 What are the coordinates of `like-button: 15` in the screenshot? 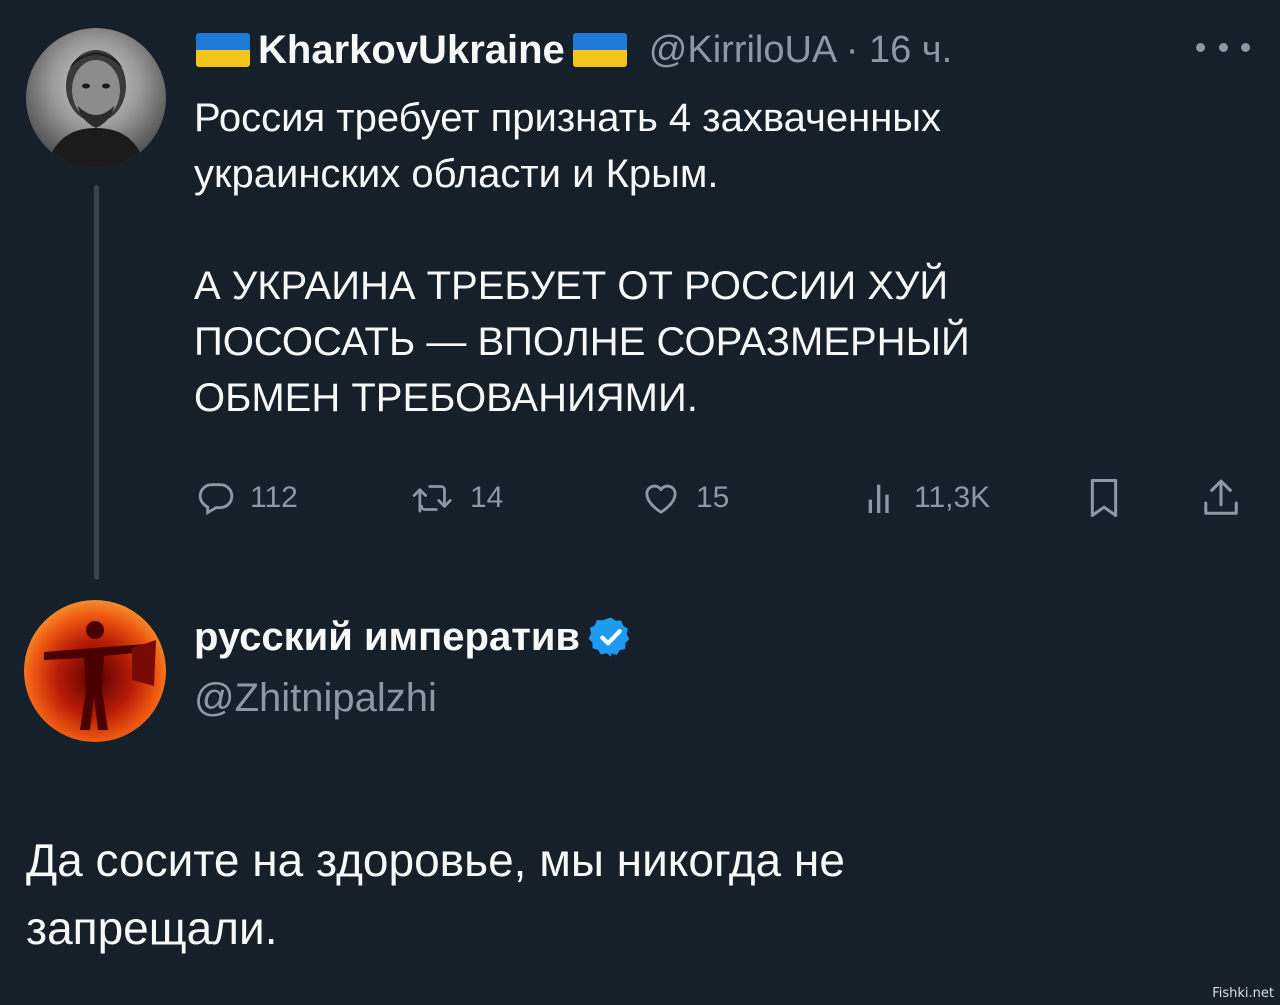 It's located at (684, 498).